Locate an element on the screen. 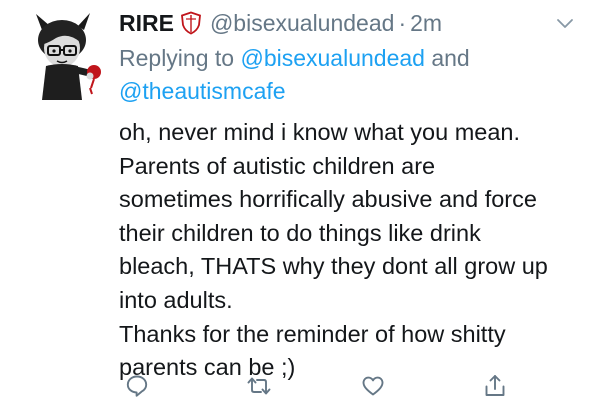  comment-icon is located at coordinates (137, 386).